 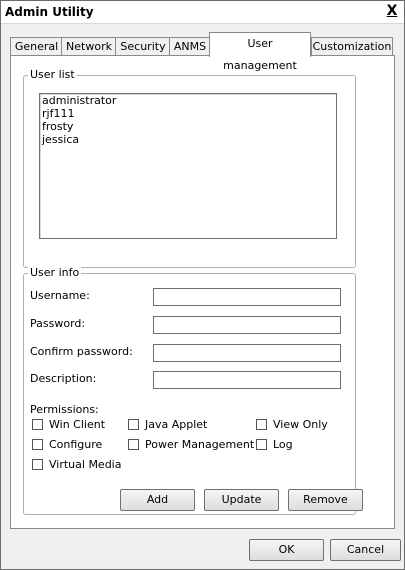 What do you see at coordinates (36, 46) in the screenshot?
I see `tab-general: General` at bounding box center [36, 46].